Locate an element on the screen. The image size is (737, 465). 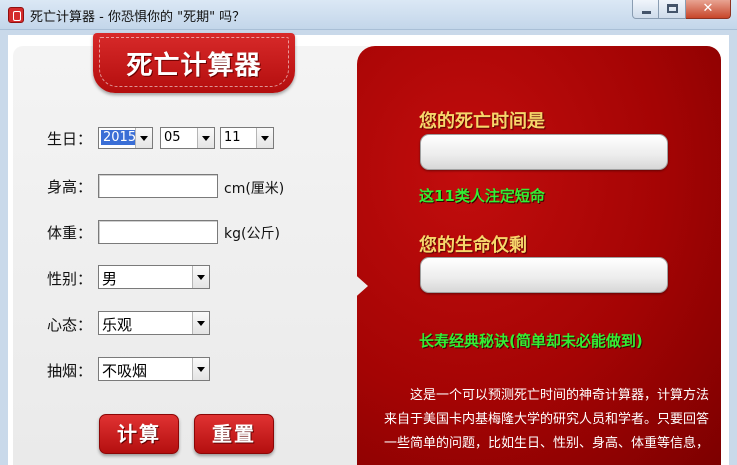
maximize-icon is located at coordinates (672, 8).